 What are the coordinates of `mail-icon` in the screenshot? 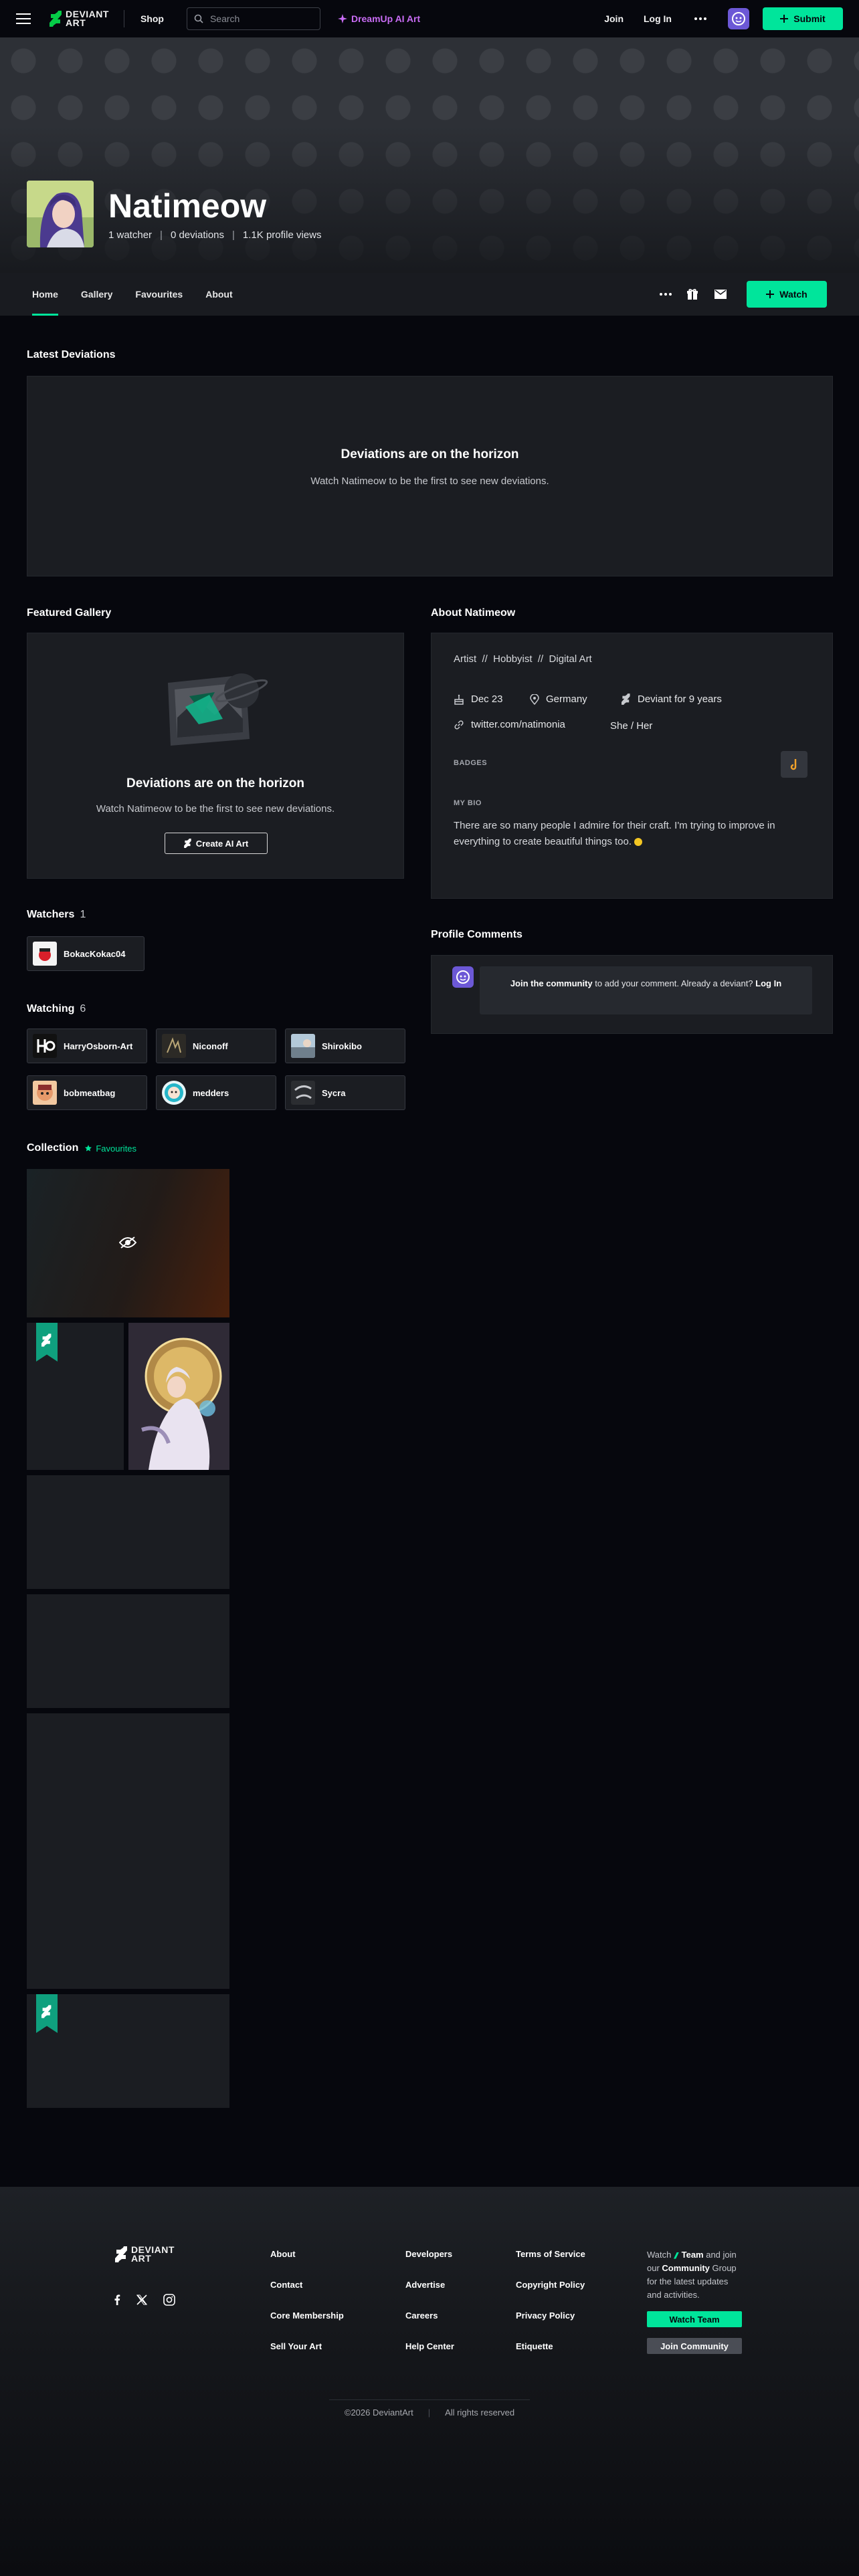 It's located at (720, 294).